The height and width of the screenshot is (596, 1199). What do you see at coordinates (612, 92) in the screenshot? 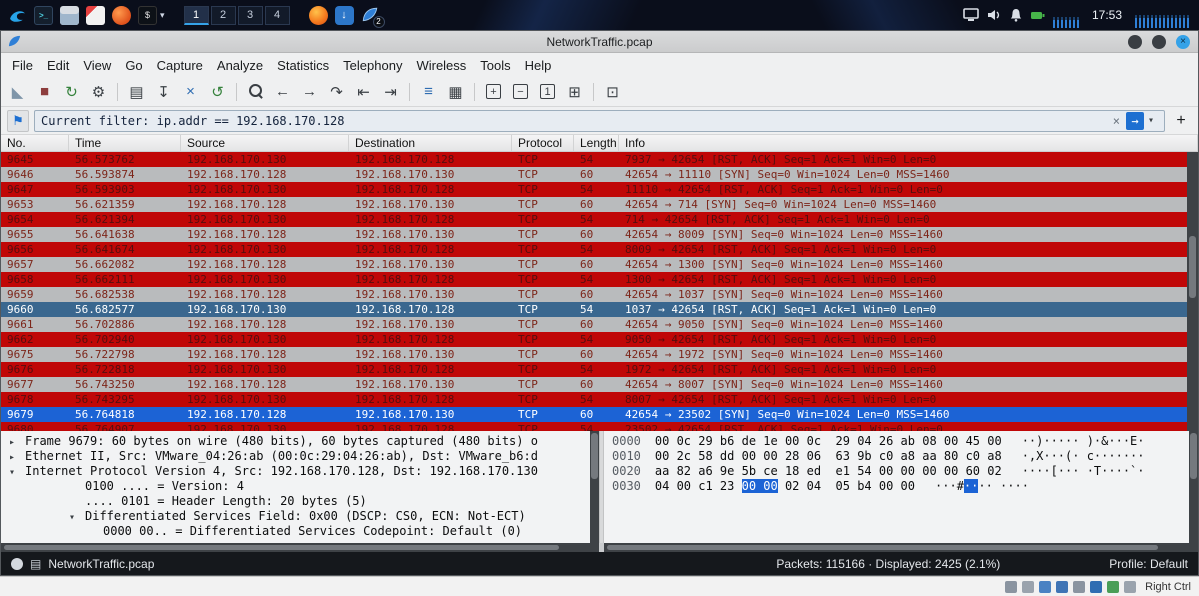
I see `display-filters-icon: ⊡` at bounding box center [612, 92].